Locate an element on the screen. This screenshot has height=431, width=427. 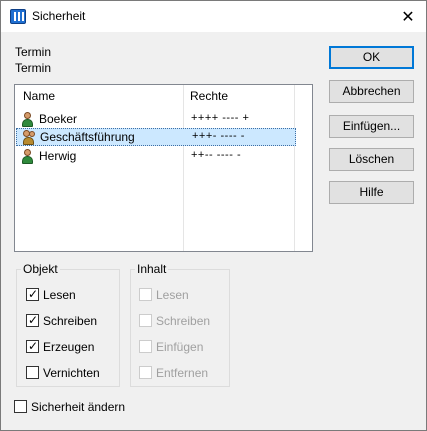
list-item: Geschäftsführung +++- ---- - is located at coordinates (156, 137).